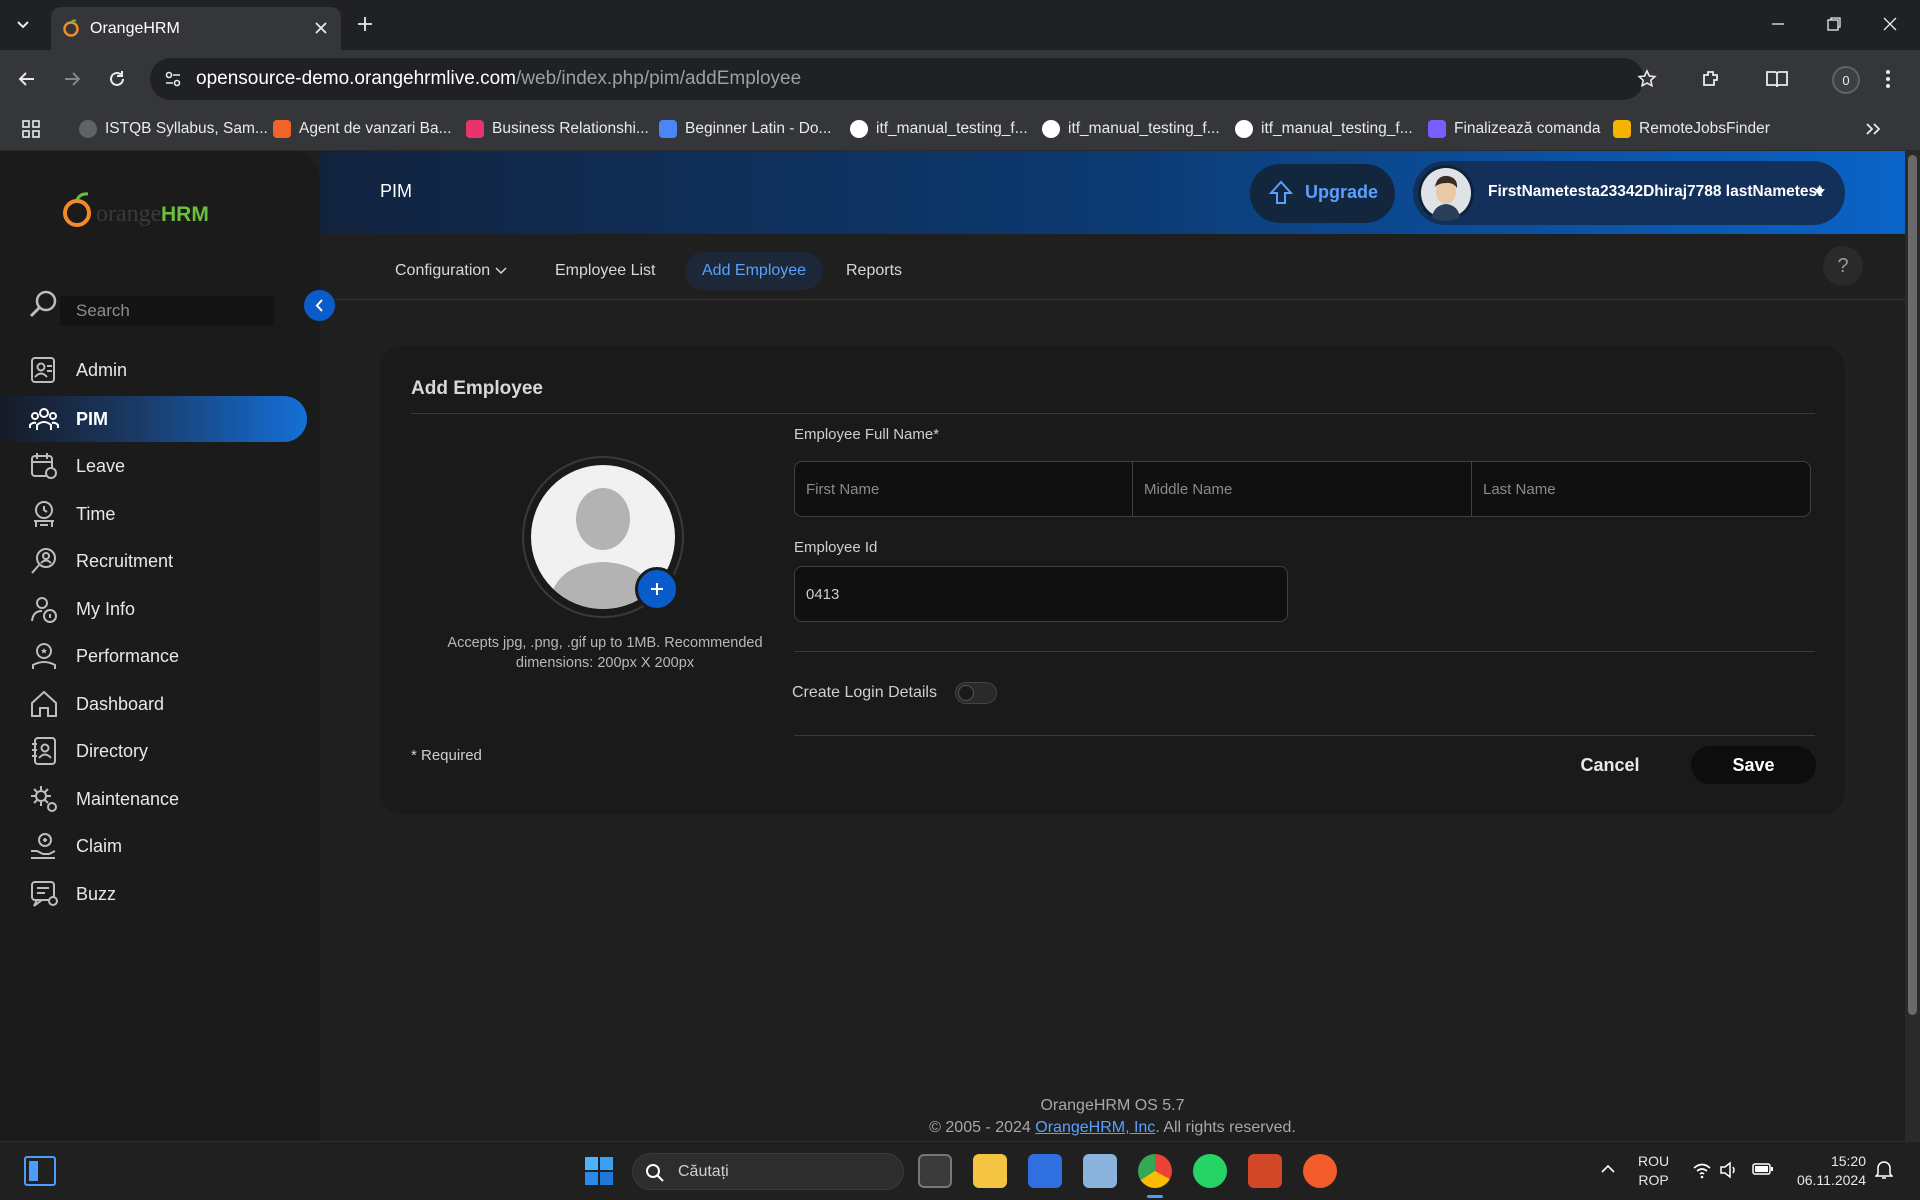  Describe the element at coordinates (1514, 129) in the screenshot. I see `bookmark-8: Finalizează comanda` at that location.